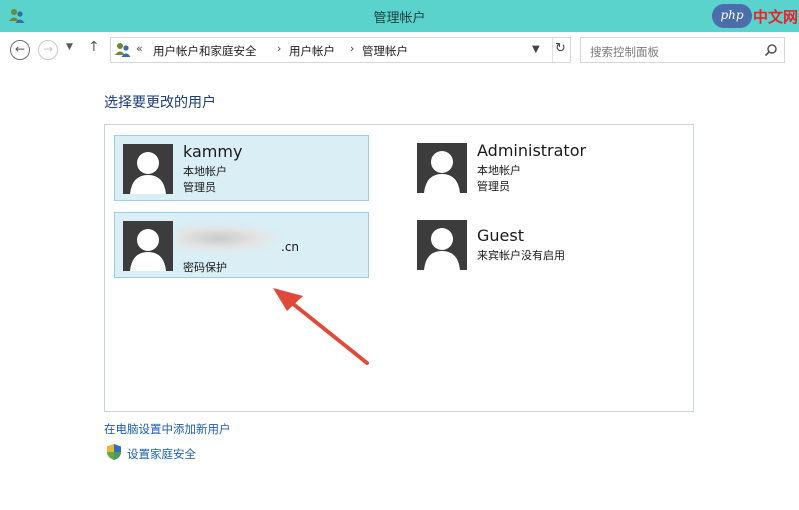  Describe the element at coordinates (321, 326) in the screenshot. I see `annotation-arrow` at that location.